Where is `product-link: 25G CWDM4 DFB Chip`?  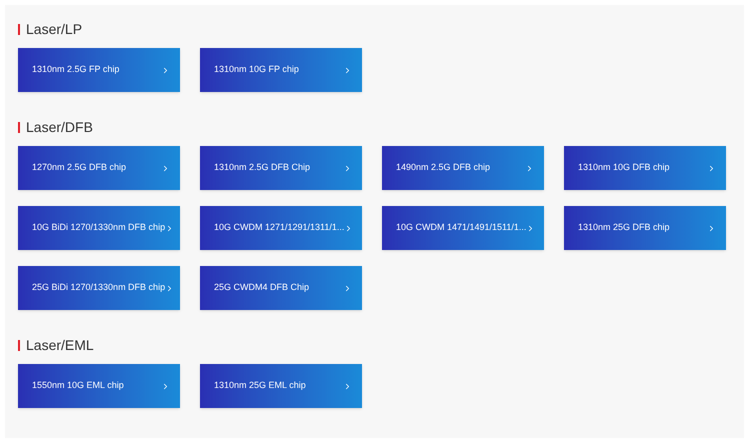 product-link: 25G CWDM4 DFB Chip is located at coordinates (281, 288).